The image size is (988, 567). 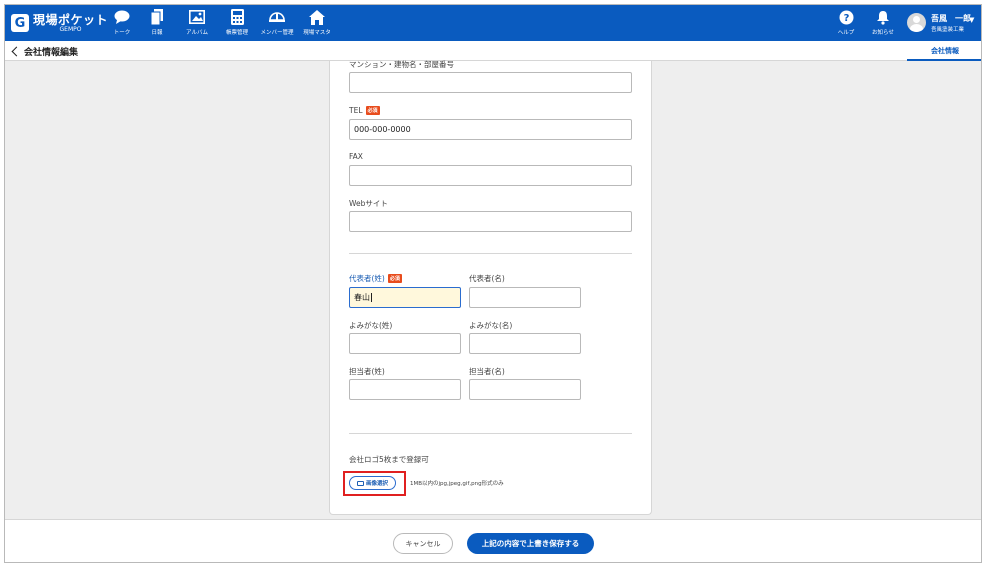 What do you see at coordinates (916, 22) in the screenshot?
I see `user-avatar` at bounding box center [916, 22].